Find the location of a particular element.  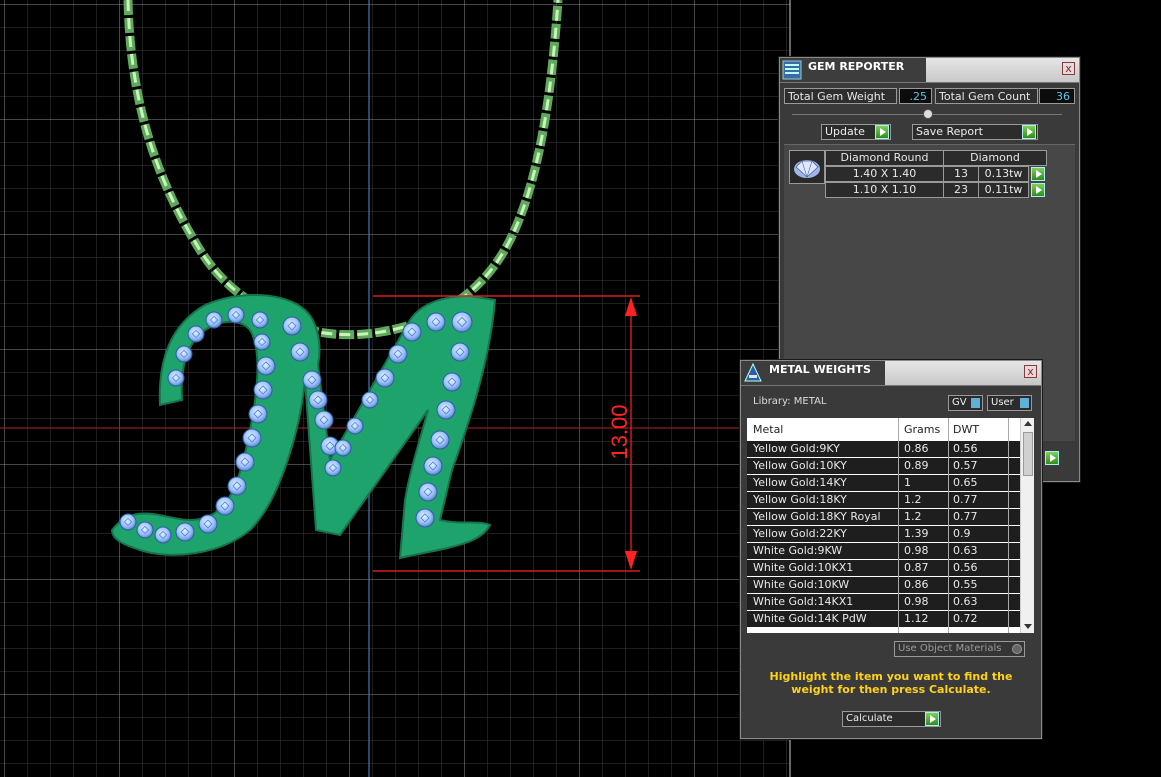

metal-table-row: Yellow Gold:14KY 1 0.65 is located at coordinates (884, 482).